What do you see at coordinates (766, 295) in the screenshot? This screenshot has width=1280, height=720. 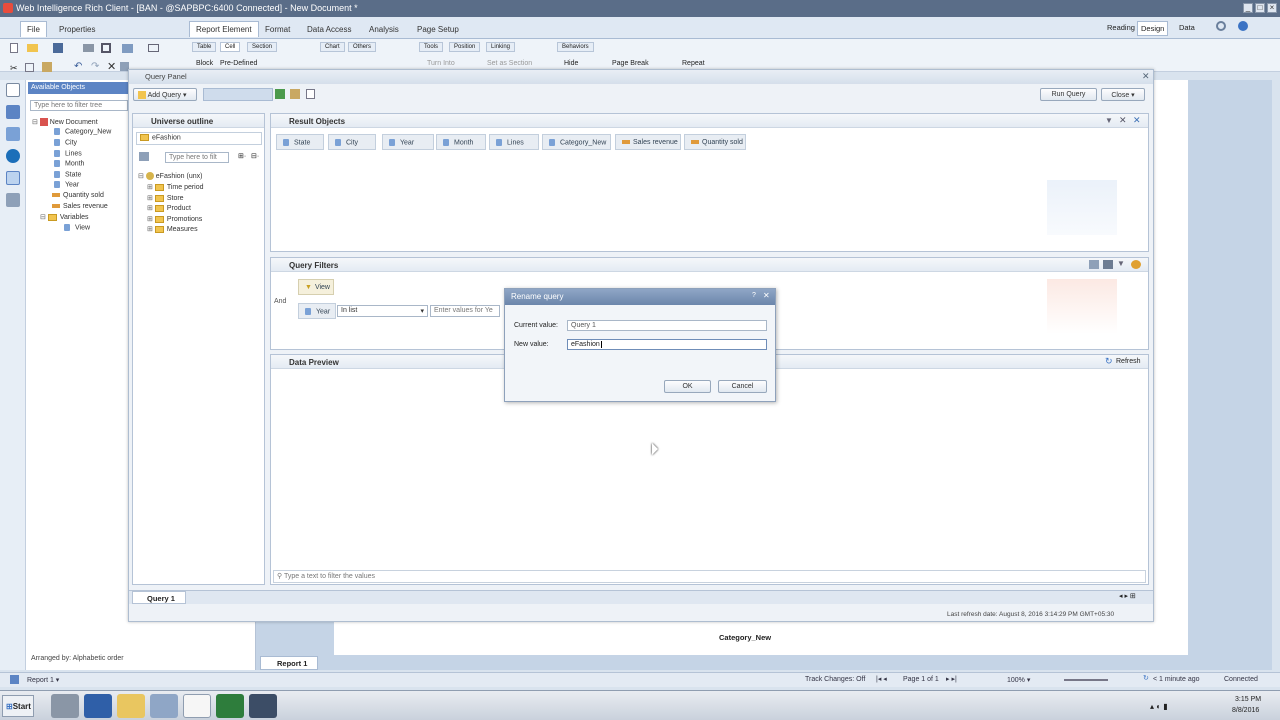 I see `dialog-close-icon: ✕` at bounding box center [766, 295].